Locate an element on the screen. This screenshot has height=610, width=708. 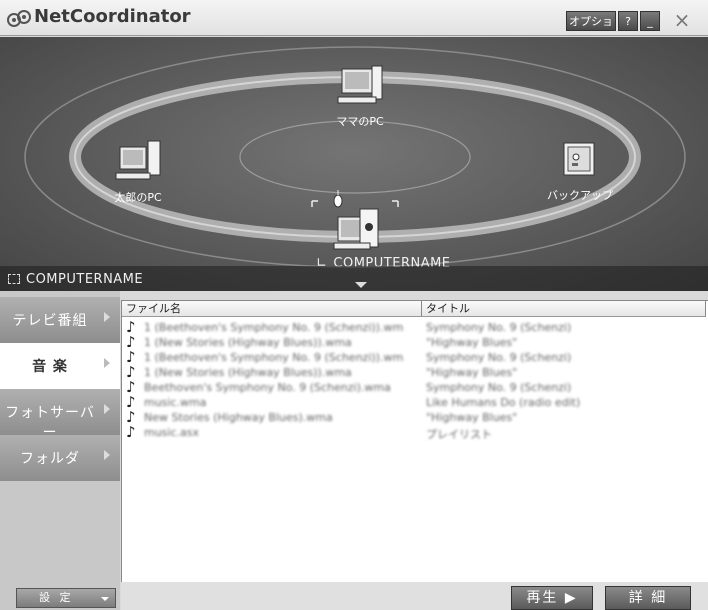
help-button: ? is located at coordinates (628, 21).